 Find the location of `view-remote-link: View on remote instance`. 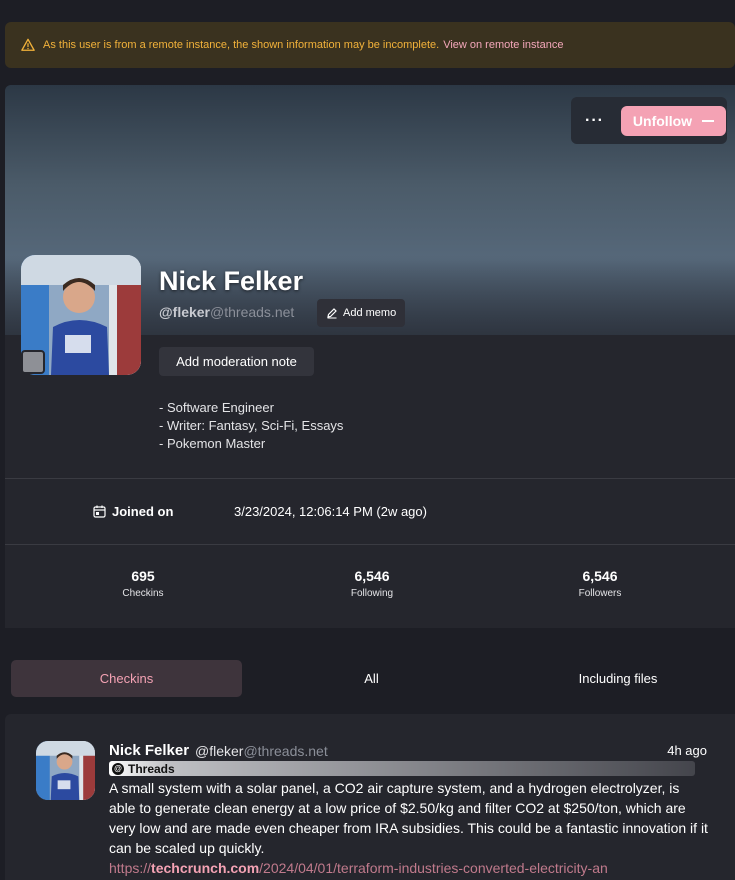

view-remote-link: View on remote instance is located at coordinates (503, 45).